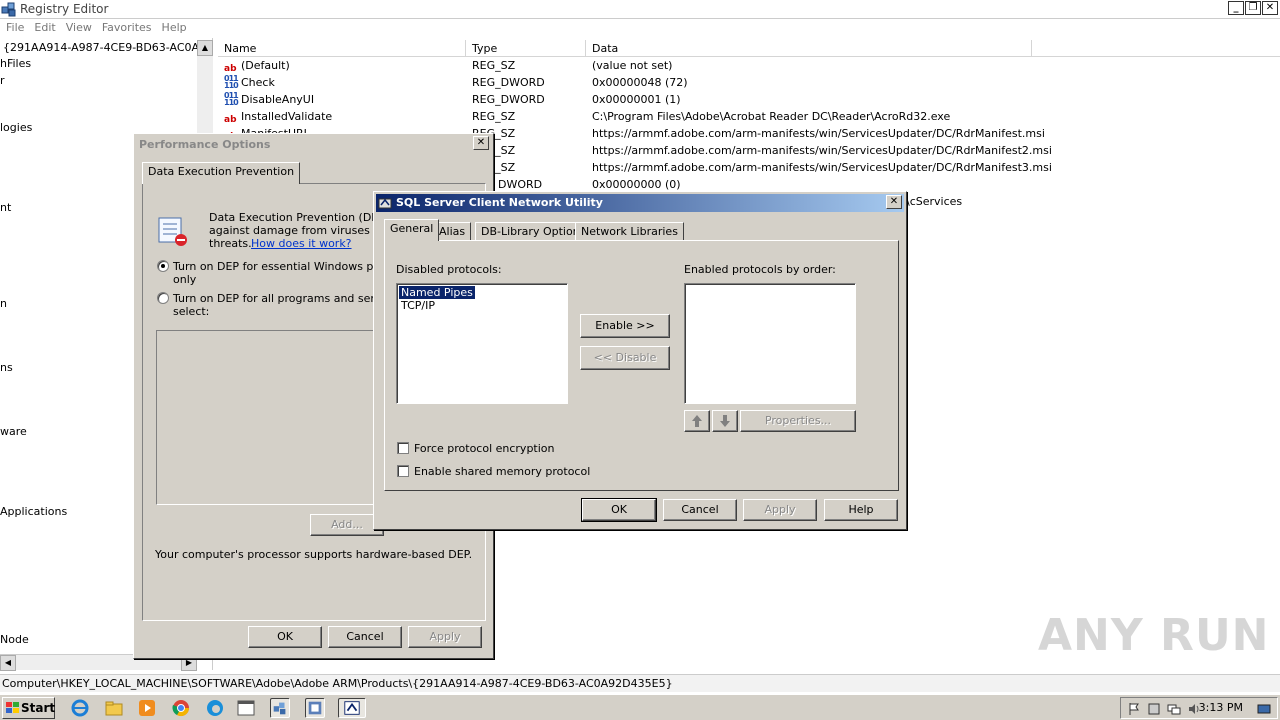 This screenshot has width=1280, height=720. Describe the element at coordinates (526, 48) in the screenshot. I see `column-type: Type` at that location.